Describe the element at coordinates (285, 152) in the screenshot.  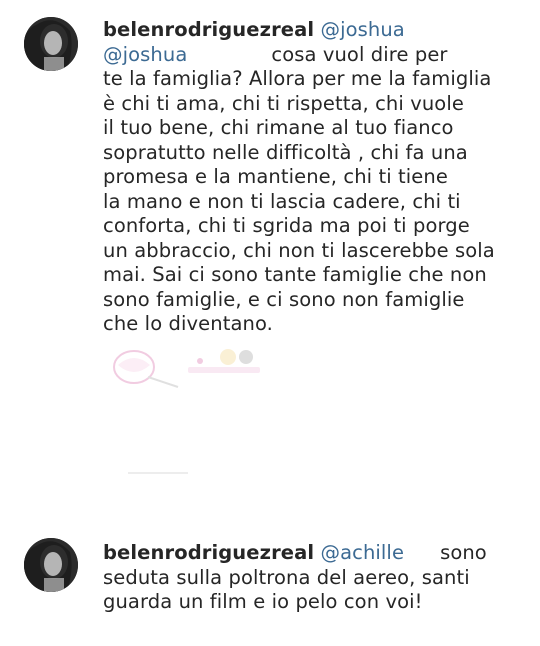
I see `comment-text: sopratutto nelle difficoltà , chi fa una` at that location.